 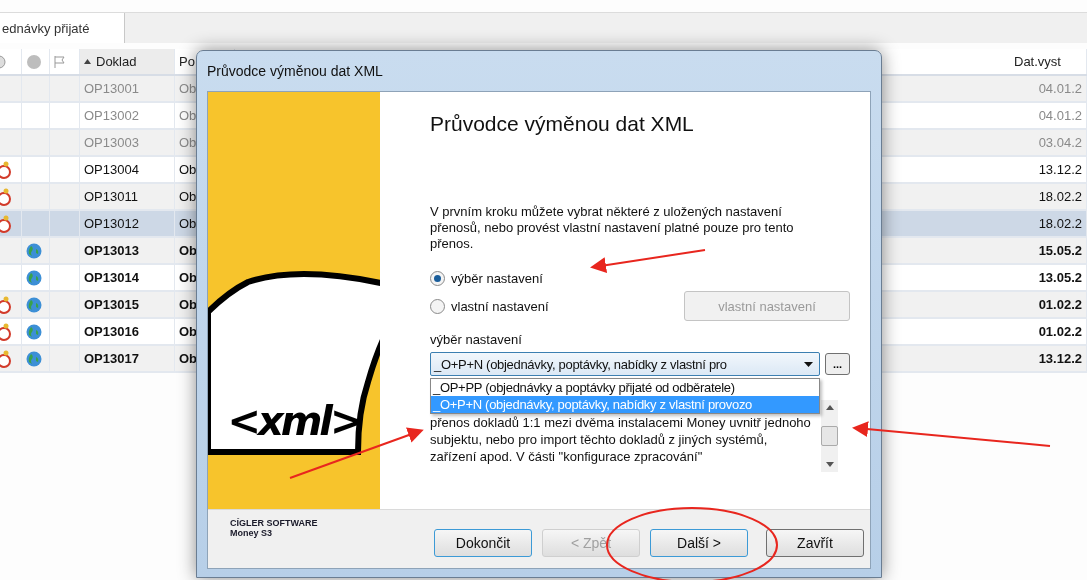 What do you see at coordinates (1048, 61) in the screenshot?
I see `column-header: Dat.vyst` at bounding box center [1048, 61].